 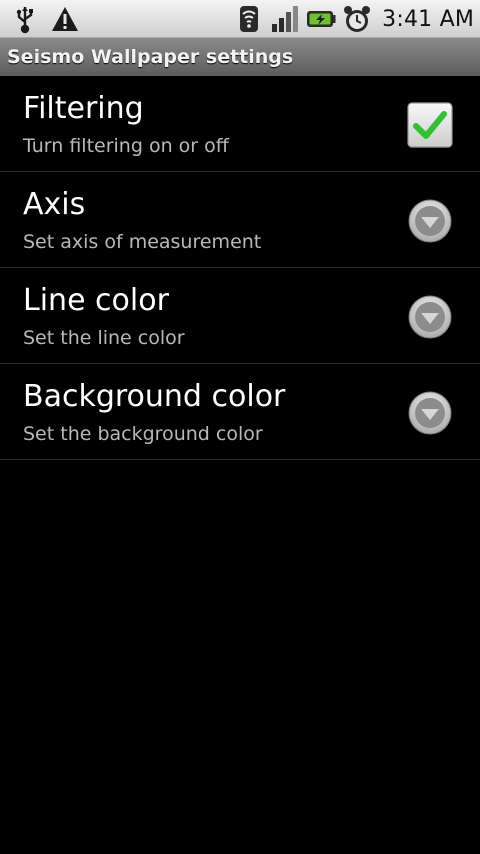 I want to click on signal-icon, so click(x=285, y=19).